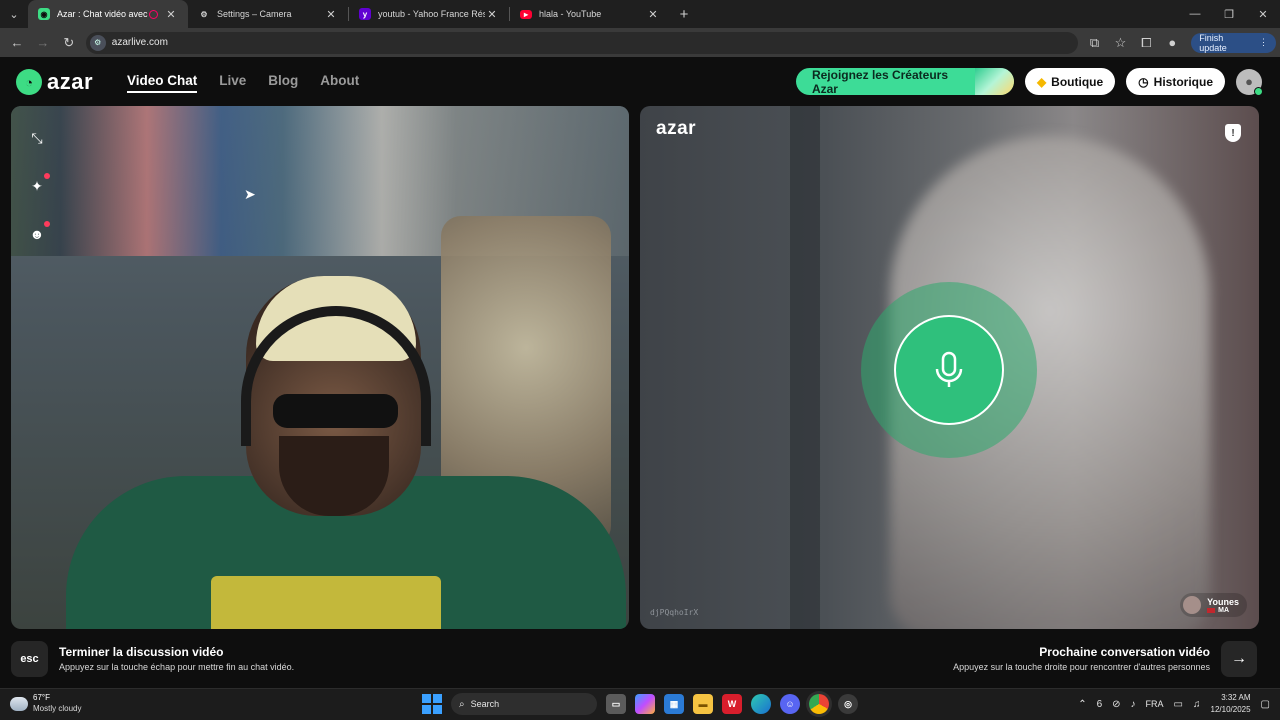 This screenshot has width=1280, height=720. What do you see at coordinates (43, 43) in the screenshot?
I see `forward-arrow-icon: →` at bounding box center [43, 43].